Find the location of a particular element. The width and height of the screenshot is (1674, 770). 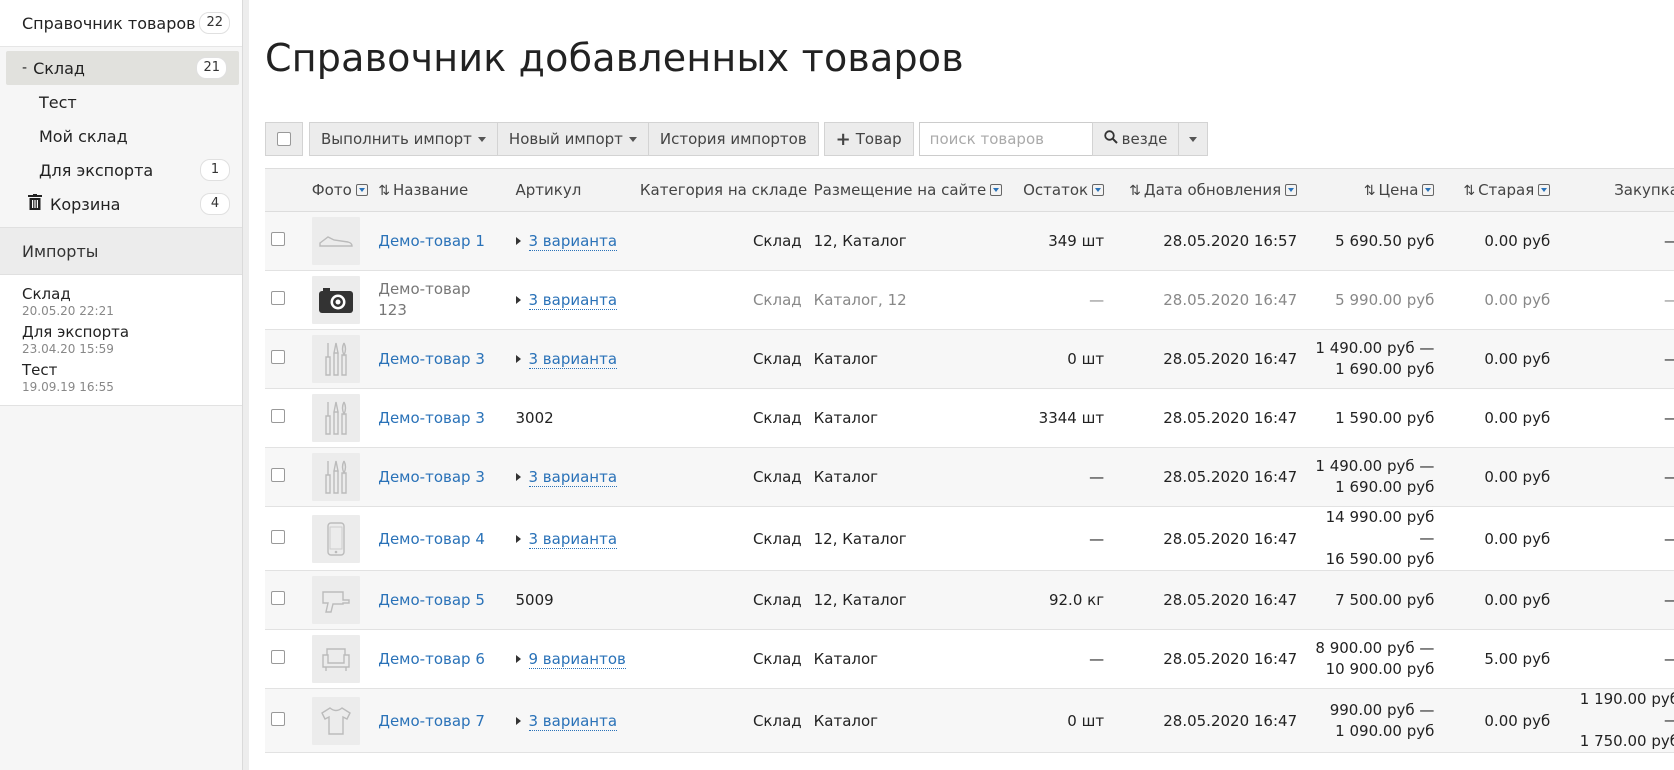

phone-icon is located at coordinates (335, 538).